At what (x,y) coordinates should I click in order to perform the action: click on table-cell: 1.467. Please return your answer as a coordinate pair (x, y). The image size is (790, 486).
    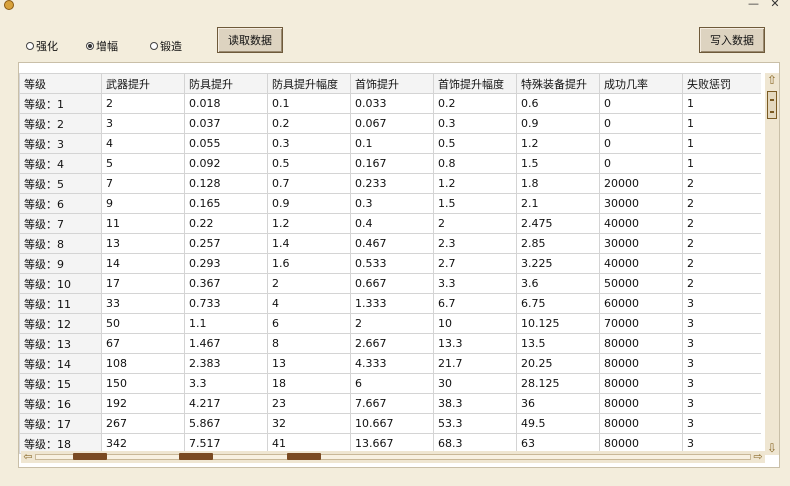
    Looking at the image, I should click on (226, 343).